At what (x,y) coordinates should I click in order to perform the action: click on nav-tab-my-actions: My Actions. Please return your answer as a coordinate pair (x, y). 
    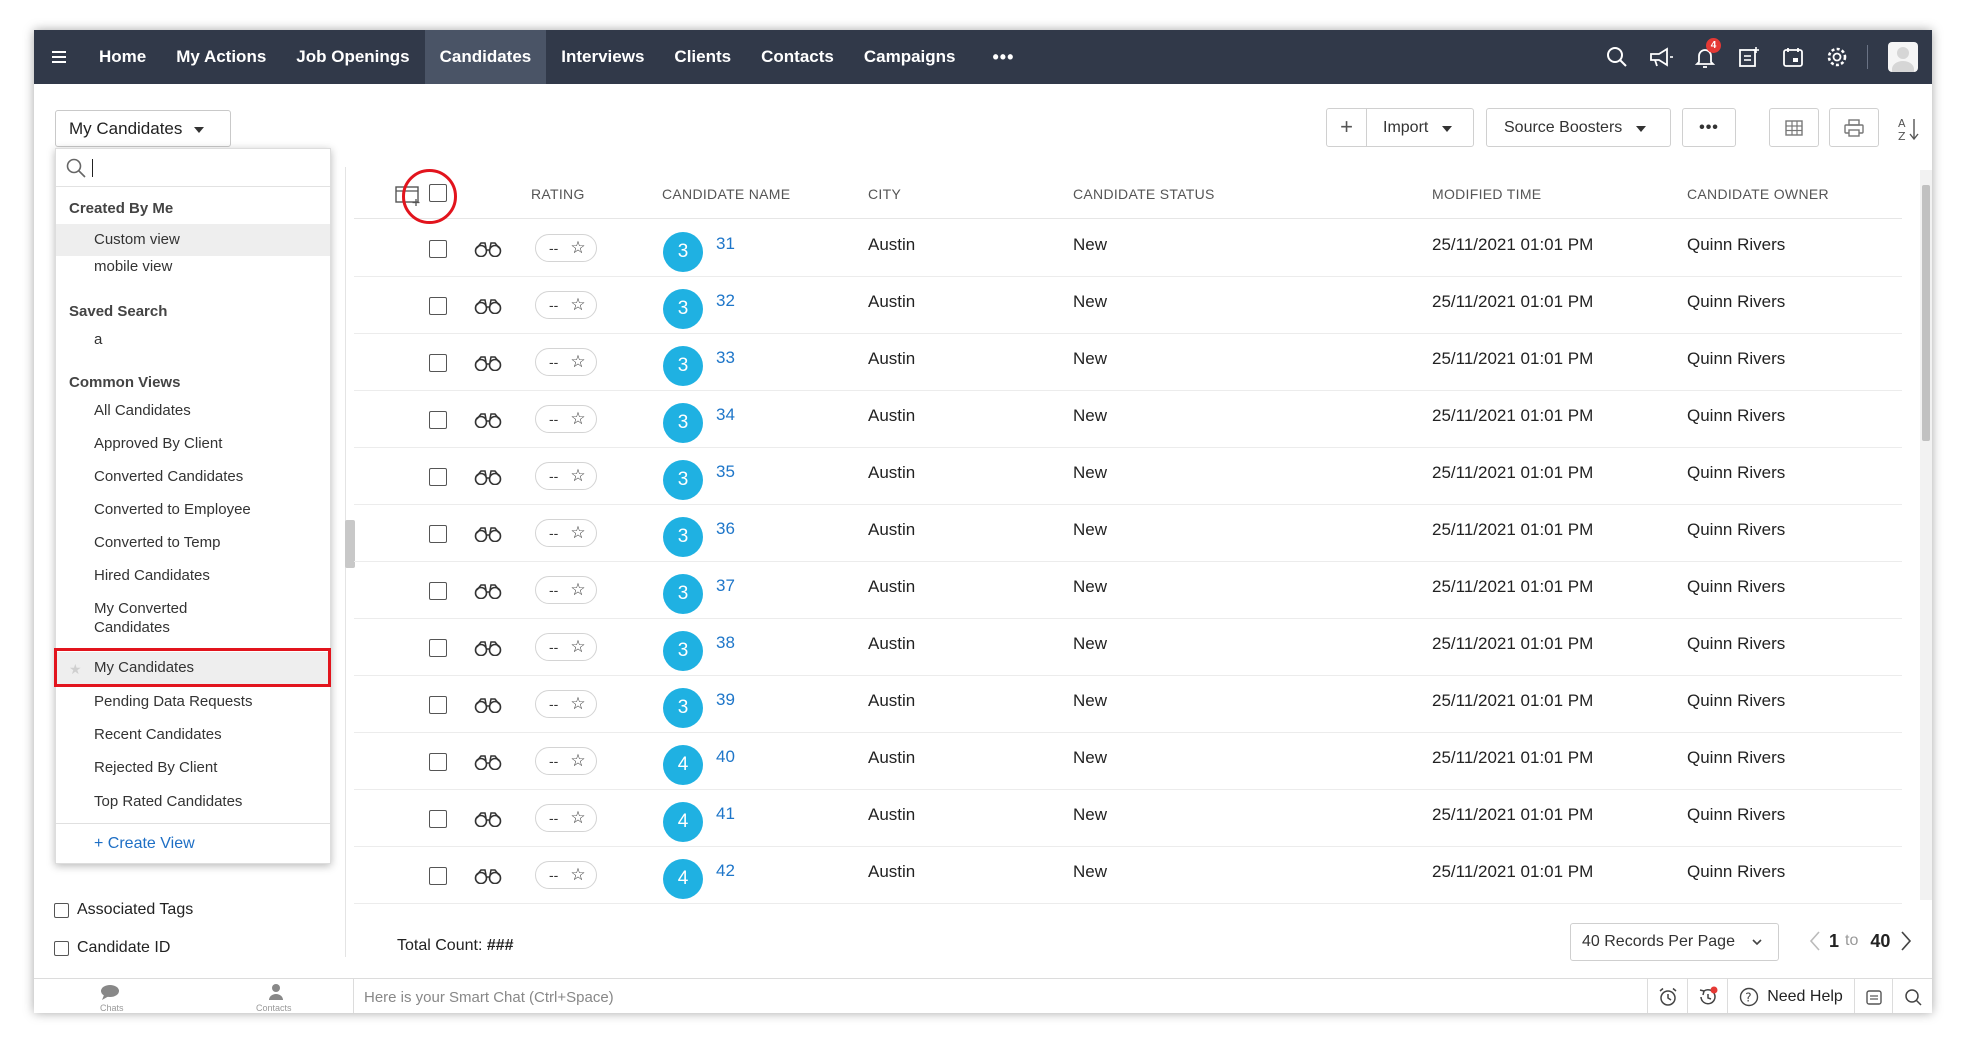
    Looking at the image, I should click on (221, 57).